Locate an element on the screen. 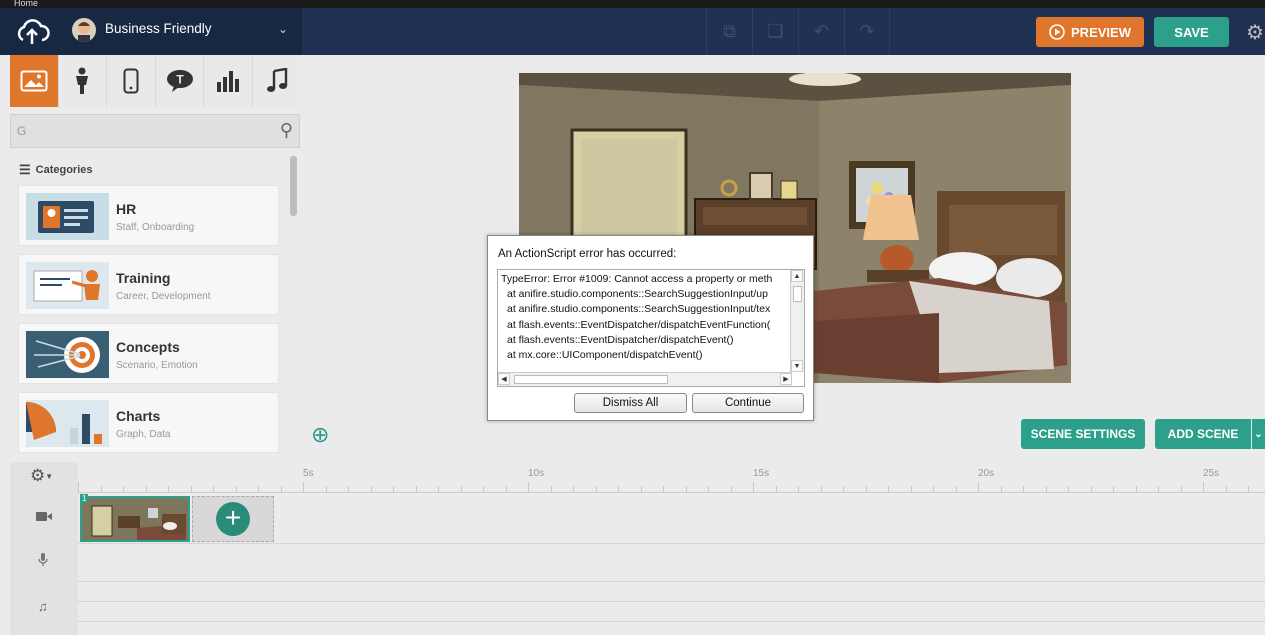 This screenshot has width=1265, height=635. tab-props is located at coordinates (131, 81).